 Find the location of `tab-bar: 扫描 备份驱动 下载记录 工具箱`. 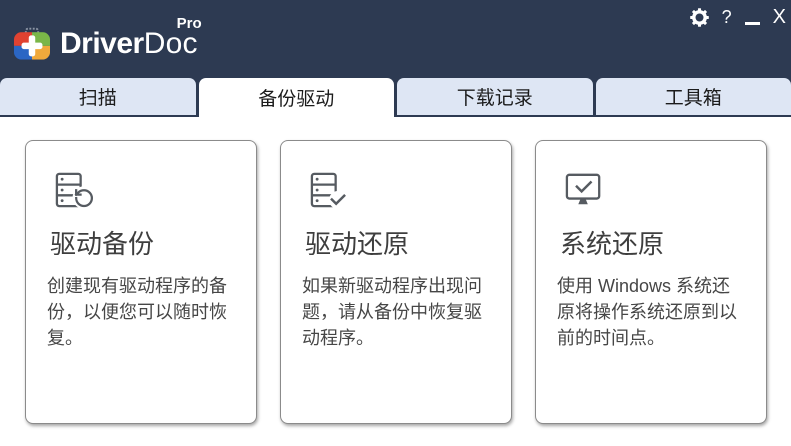

tab-bar: 扫描 备份驱动 下载记录 工具箱 is located at coordinates (395, 97).